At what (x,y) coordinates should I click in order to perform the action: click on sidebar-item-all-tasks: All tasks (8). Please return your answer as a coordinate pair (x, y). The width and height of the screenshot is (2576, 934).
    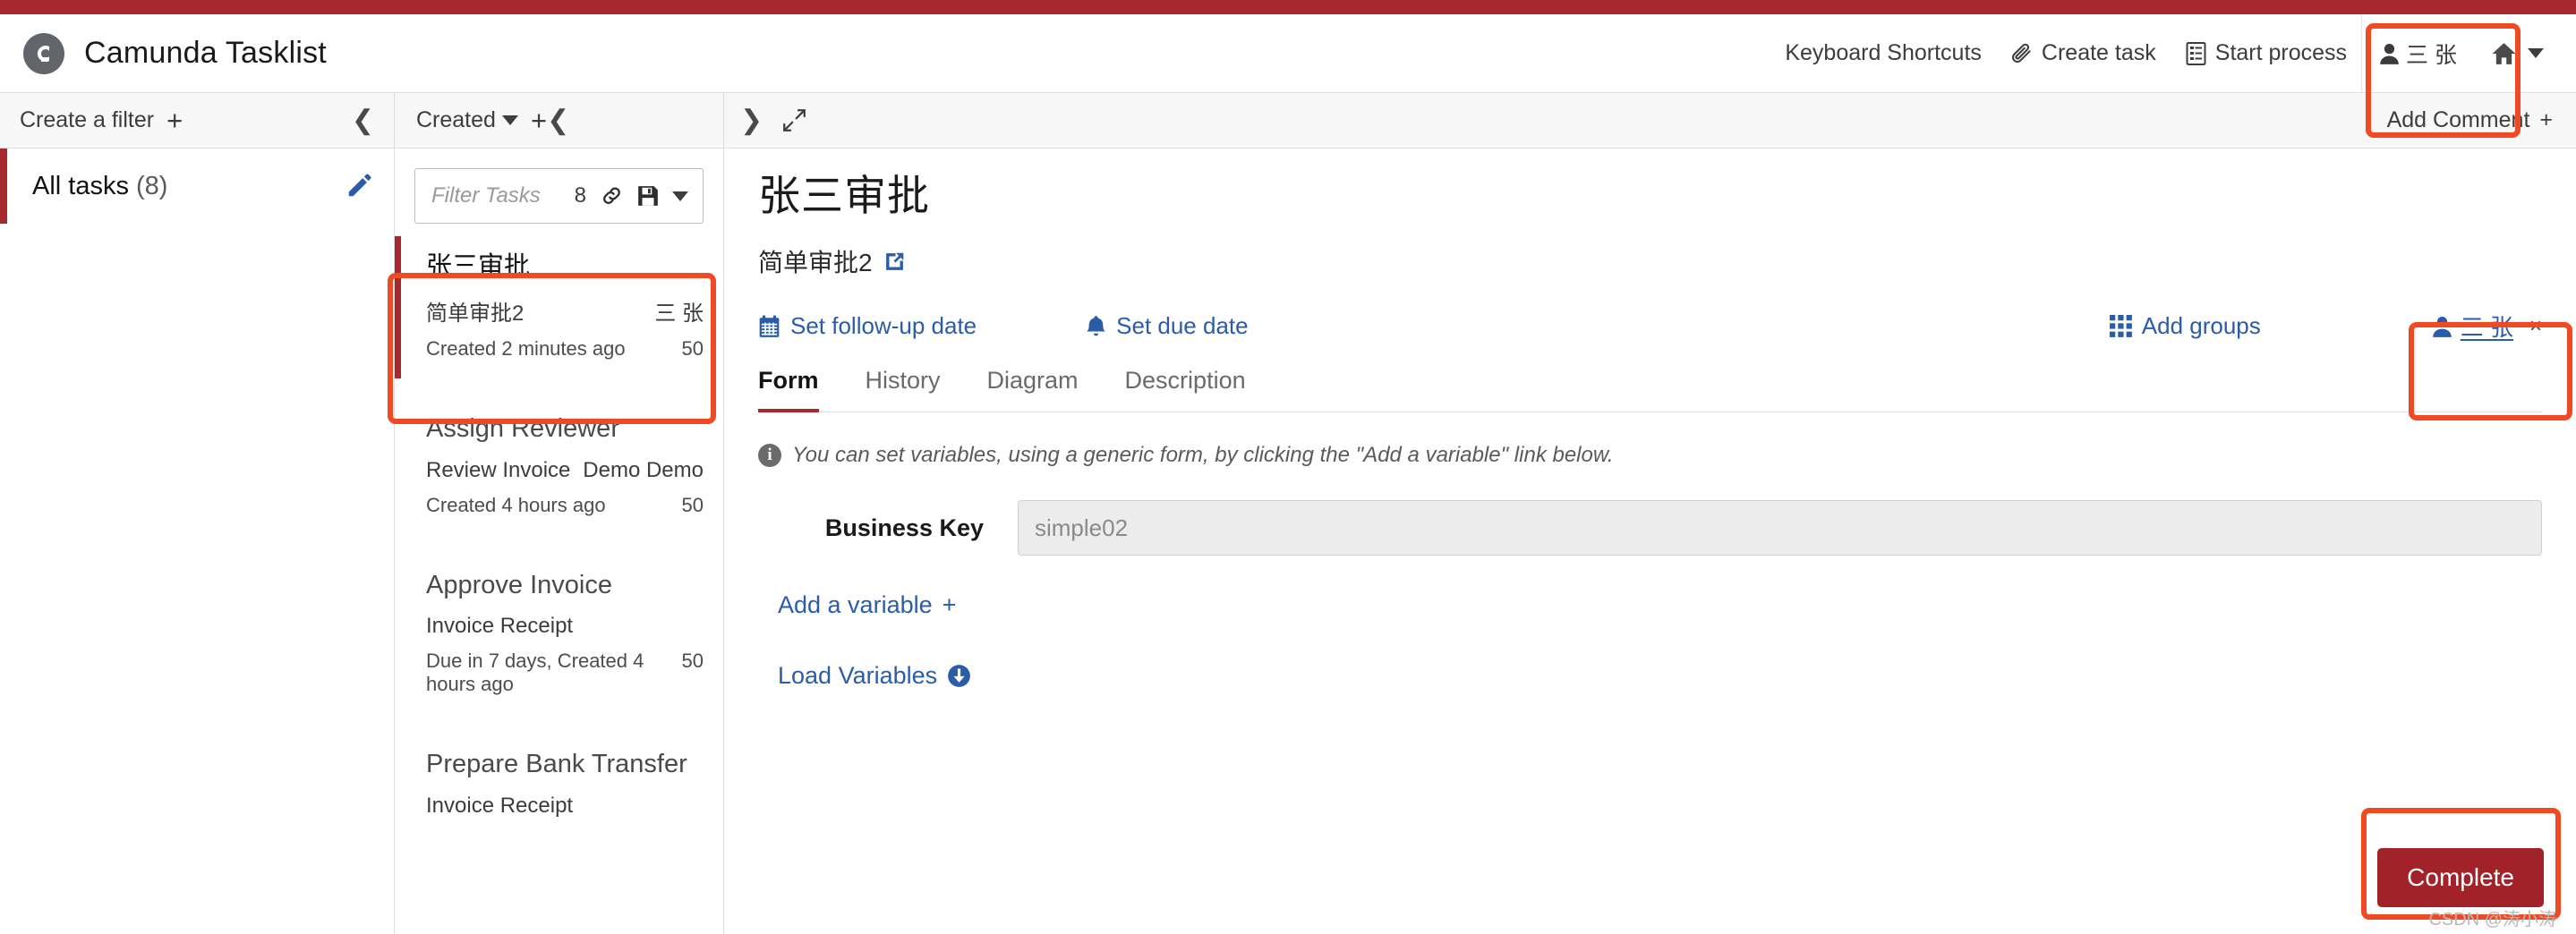
    Looking at the image, I should click on (197, 186).